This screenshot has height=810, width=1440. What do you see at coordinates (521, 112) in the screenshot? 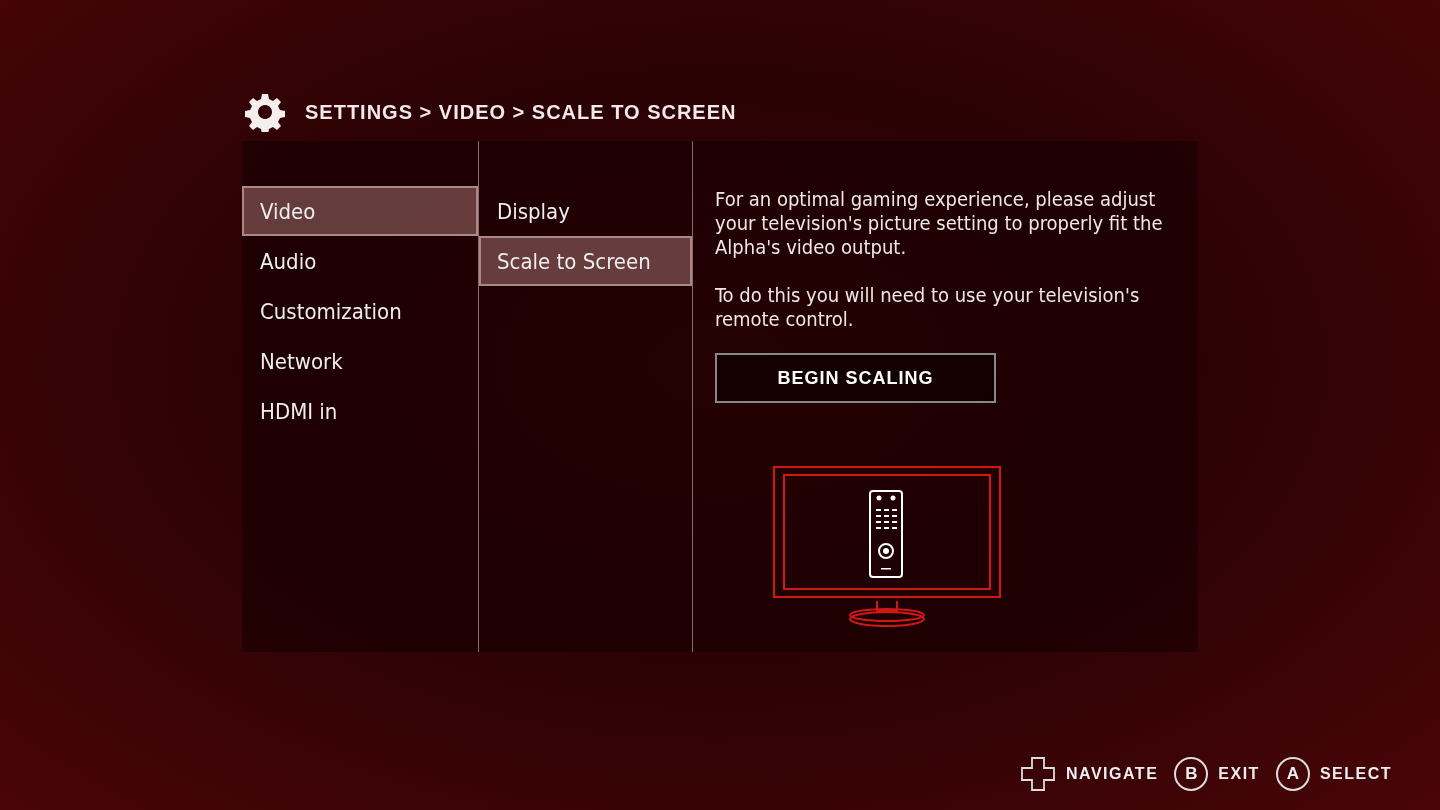
I see `breadcrumb: SETTINGS > VIDEO > SCALE TO SCREEN` at bounding box center [521, 112].